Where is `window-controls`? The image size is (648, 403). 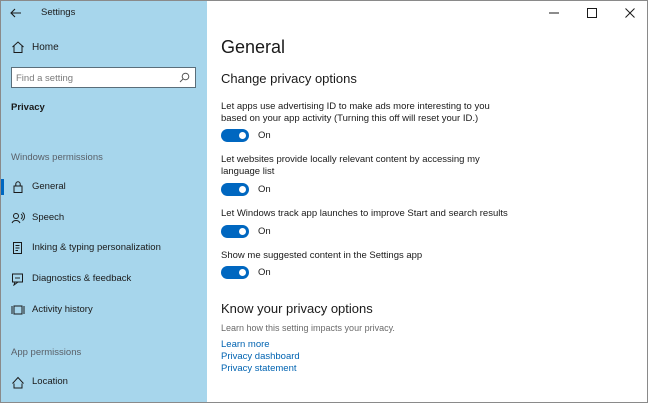
window-controls is located at coordinates (591, 13).